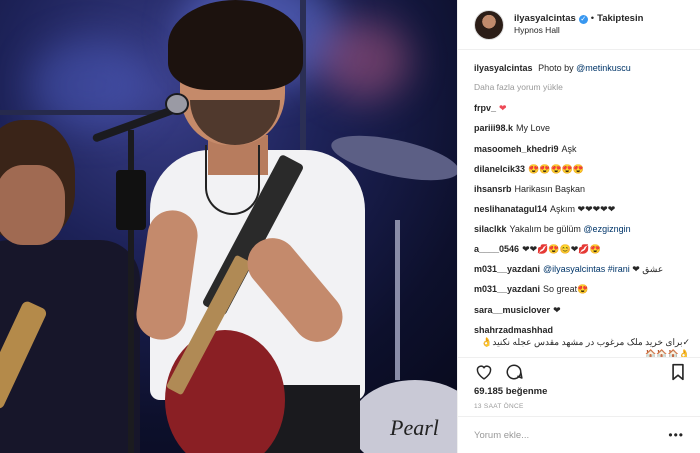 The height and width of the screenshot is (453, 700). Describe the element at coordinates (235, 45) in the screenshot. I see `singer-hair` at that location.